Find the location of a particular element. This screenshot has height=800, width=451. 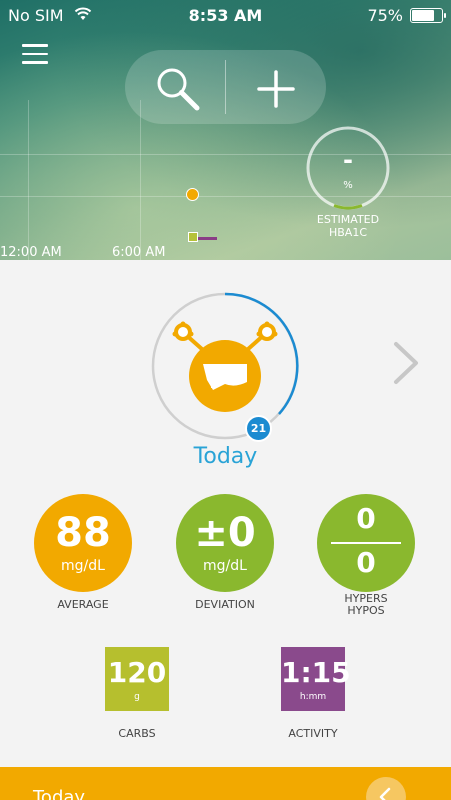

hba1c-label-line2: HBA1C is located at coordinates (348, 232).